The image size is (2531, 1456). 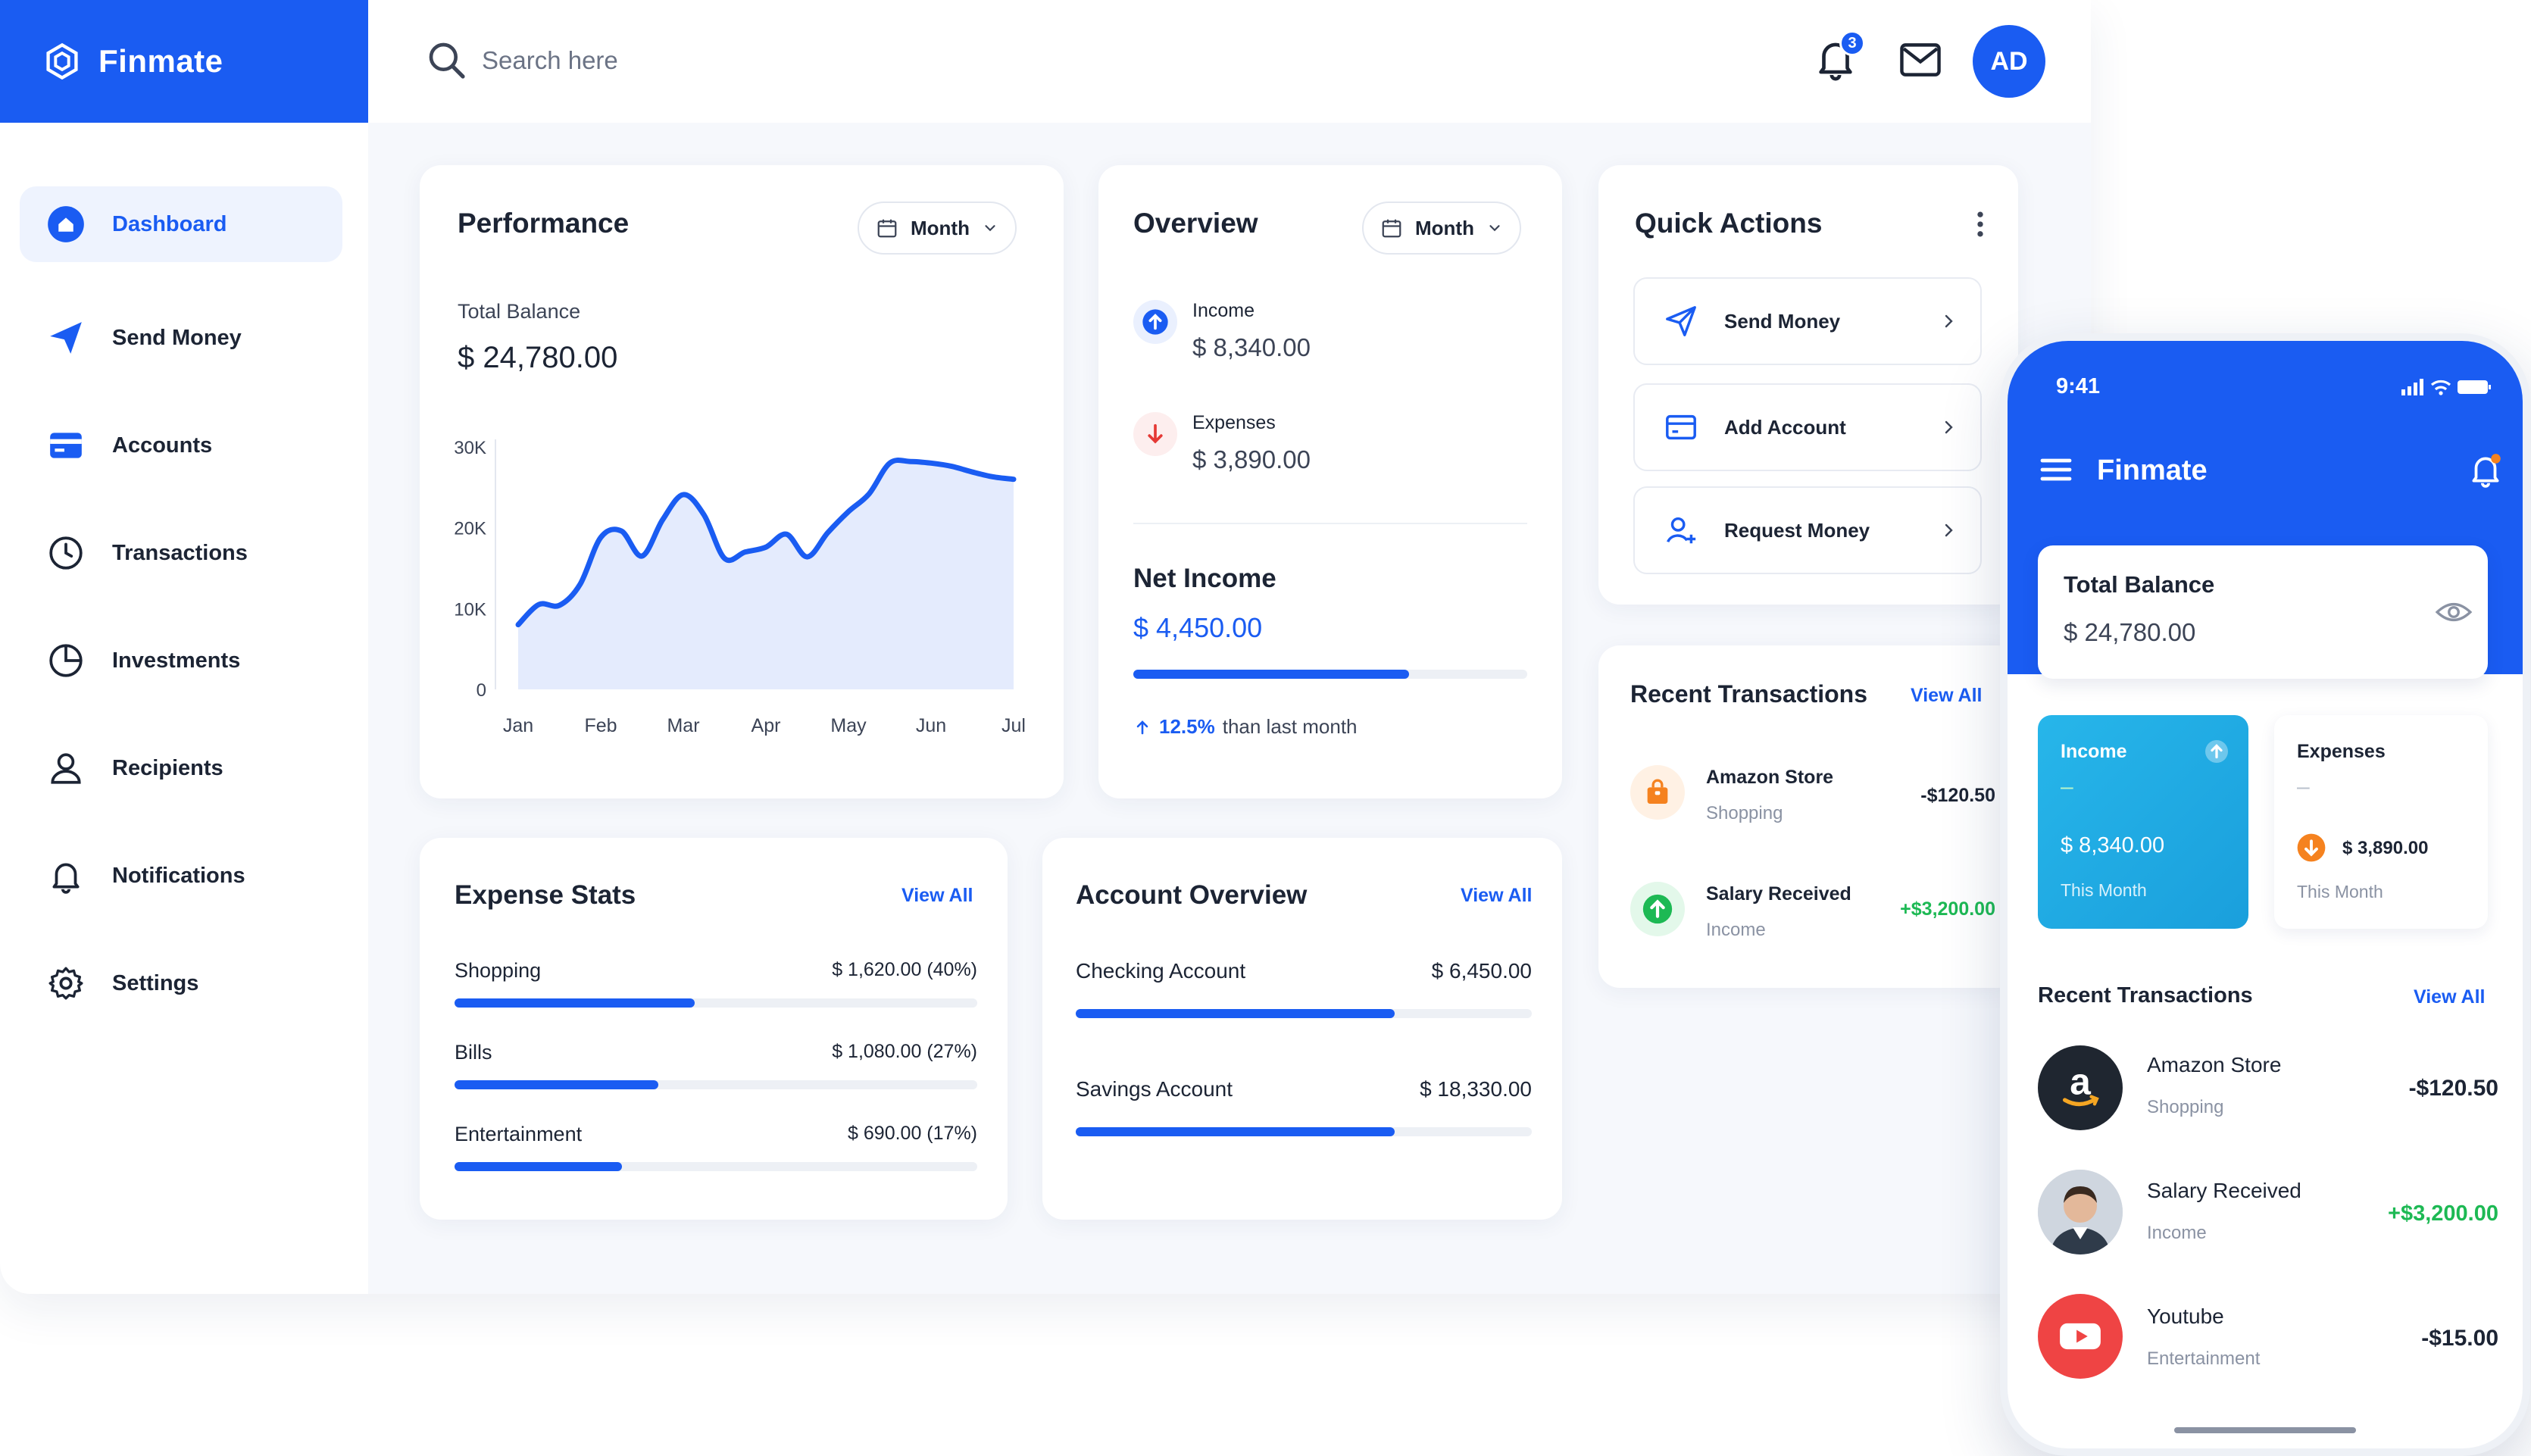 I want to click on phone-view-all-link: View All, so click(x=2449, y=997).